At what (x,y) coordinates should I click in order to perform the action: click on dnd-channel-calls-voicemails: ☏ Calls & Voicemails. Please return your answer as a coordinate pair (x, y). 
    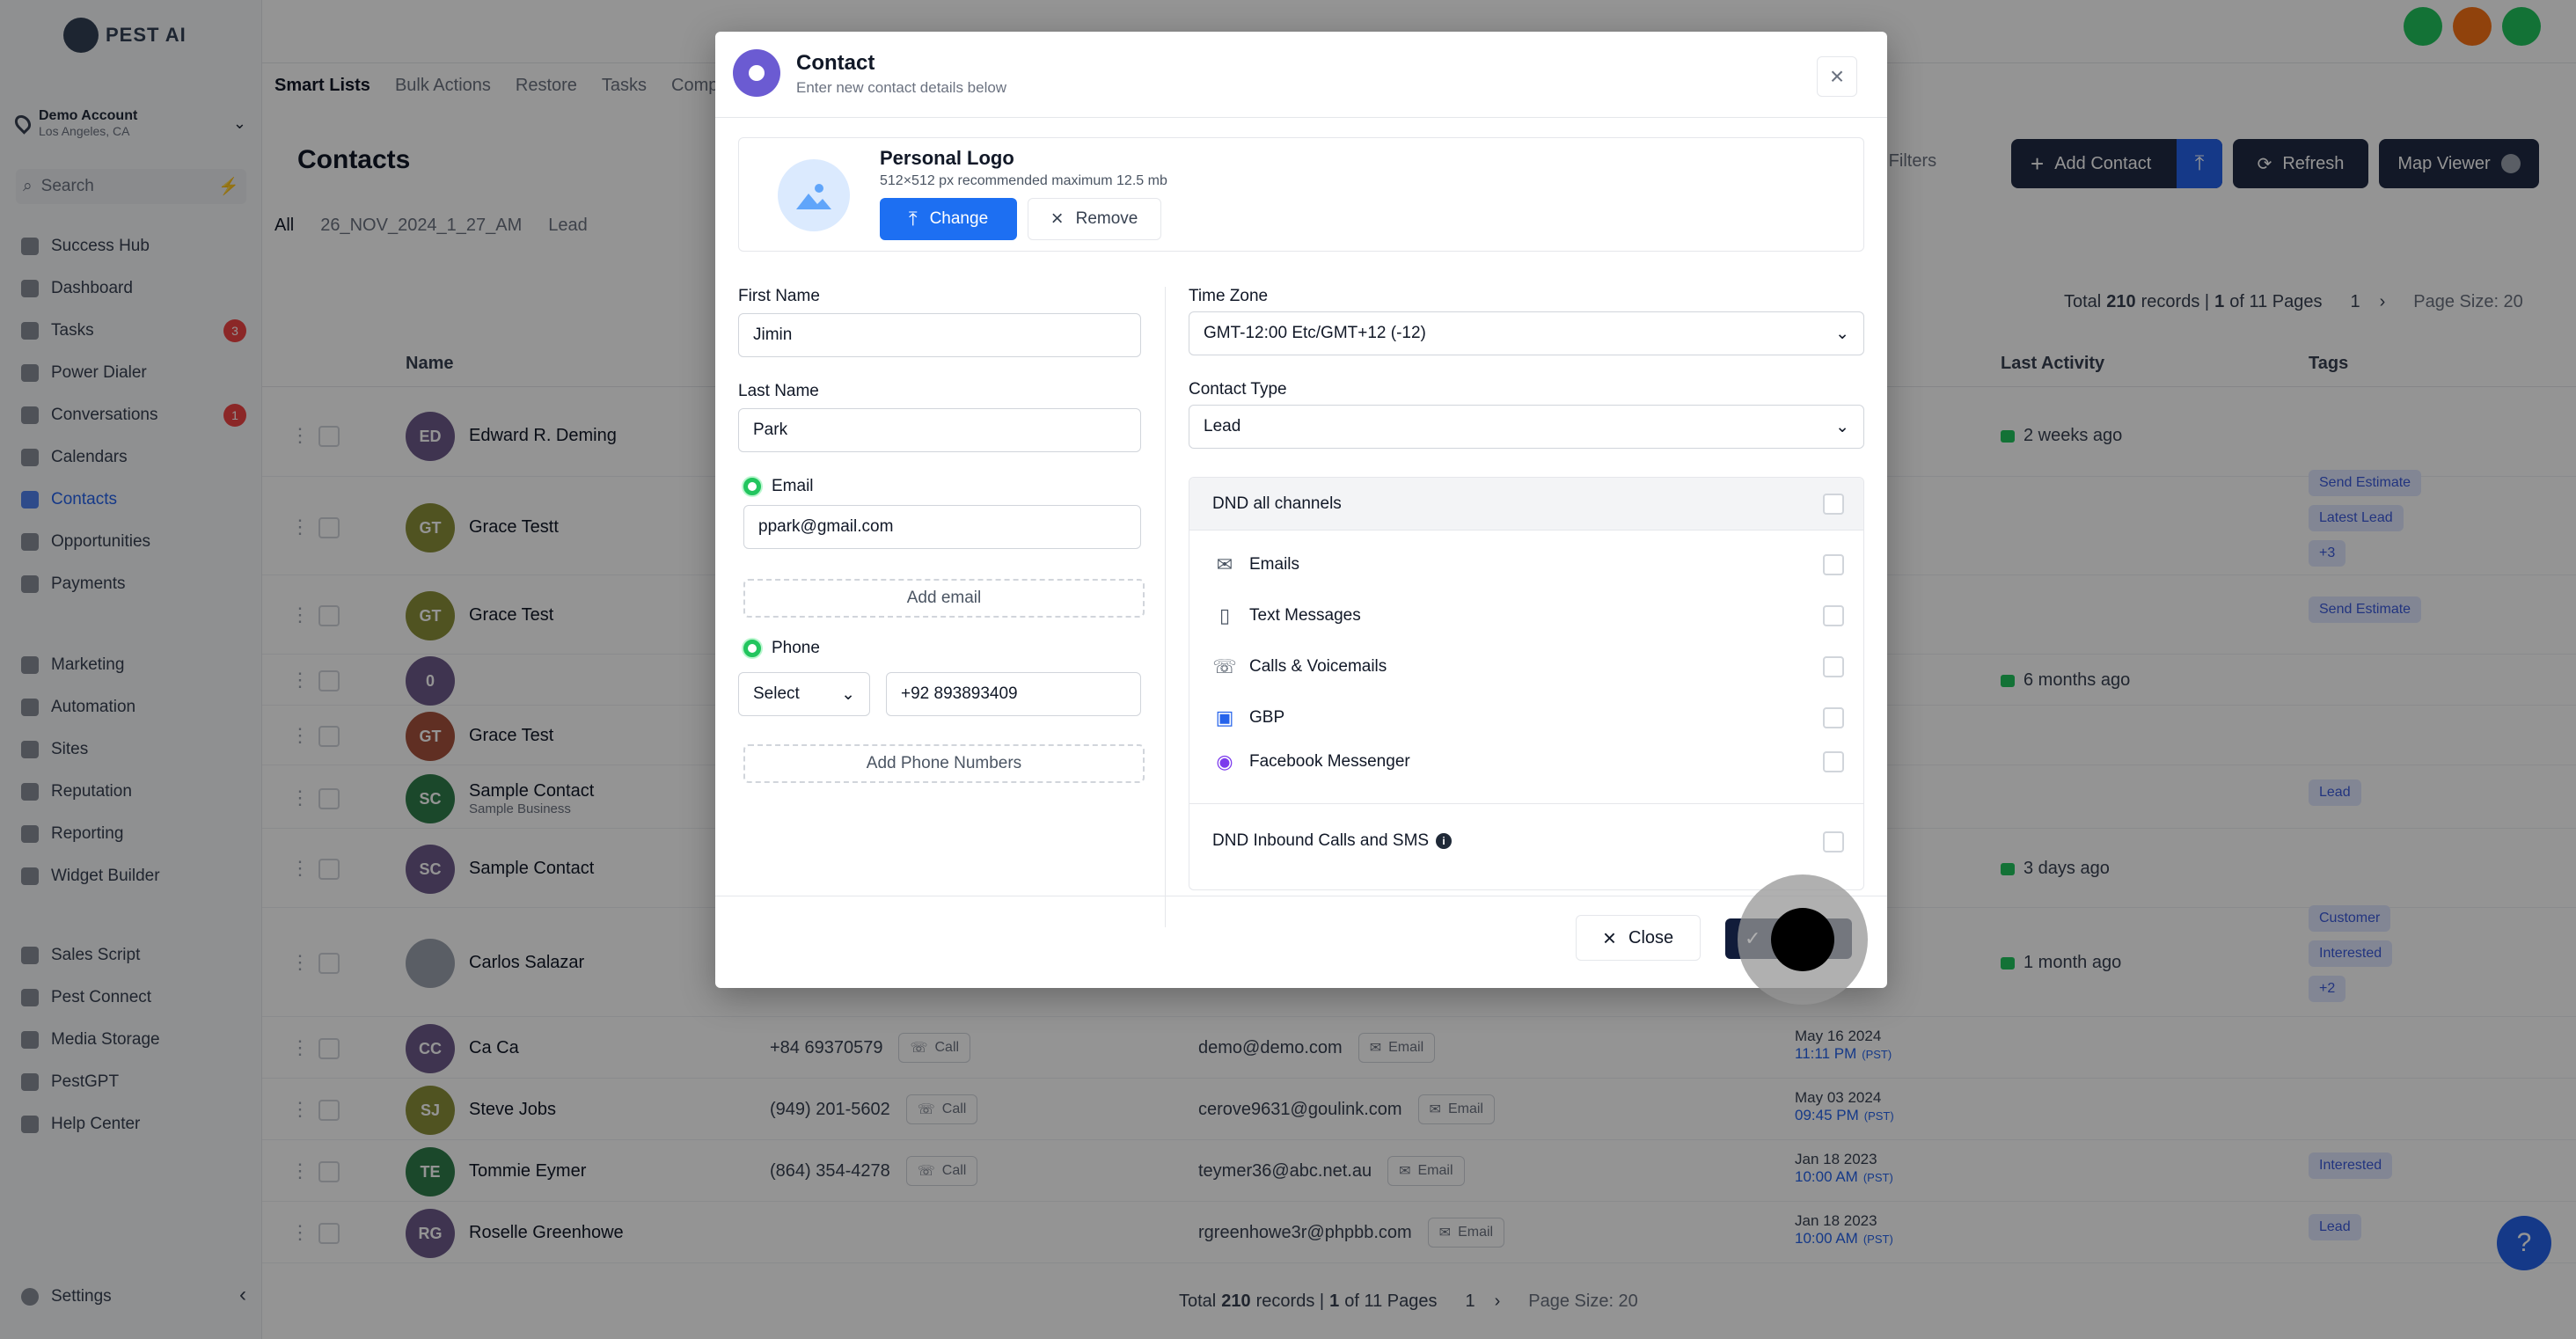
    Looking at the image, I should click on (1526, 667).